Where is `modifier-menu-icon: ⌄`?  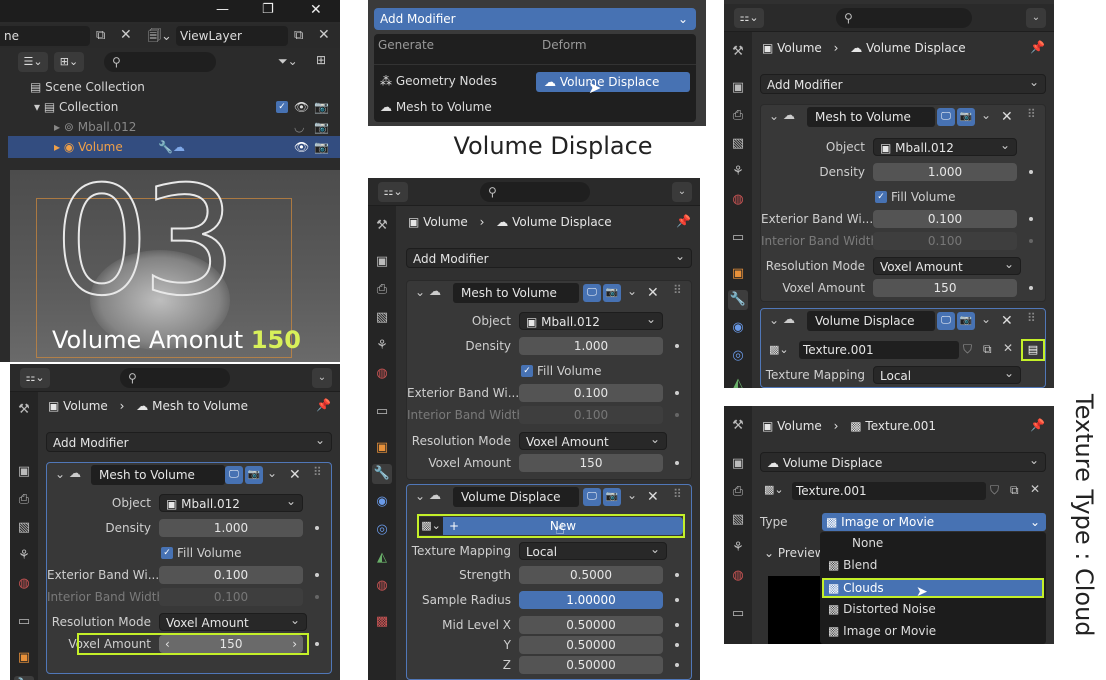 modifier-menu-icon: ⌄ is located at coordinates (272, 473).